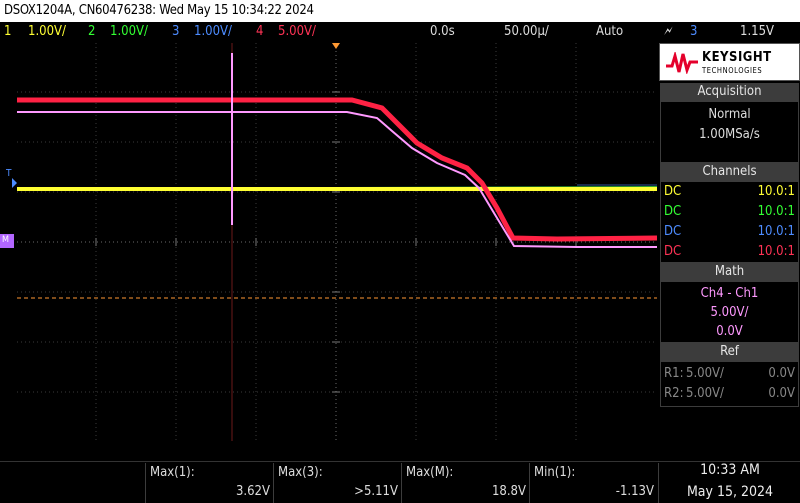 The height and width of the screenshot is (503, 800). What do you see at coordinates (729, 394) in the screenshot?
I see `ref-row-r2: R2: 5.00V/ 0.0V` at bounding box center [729, 394].